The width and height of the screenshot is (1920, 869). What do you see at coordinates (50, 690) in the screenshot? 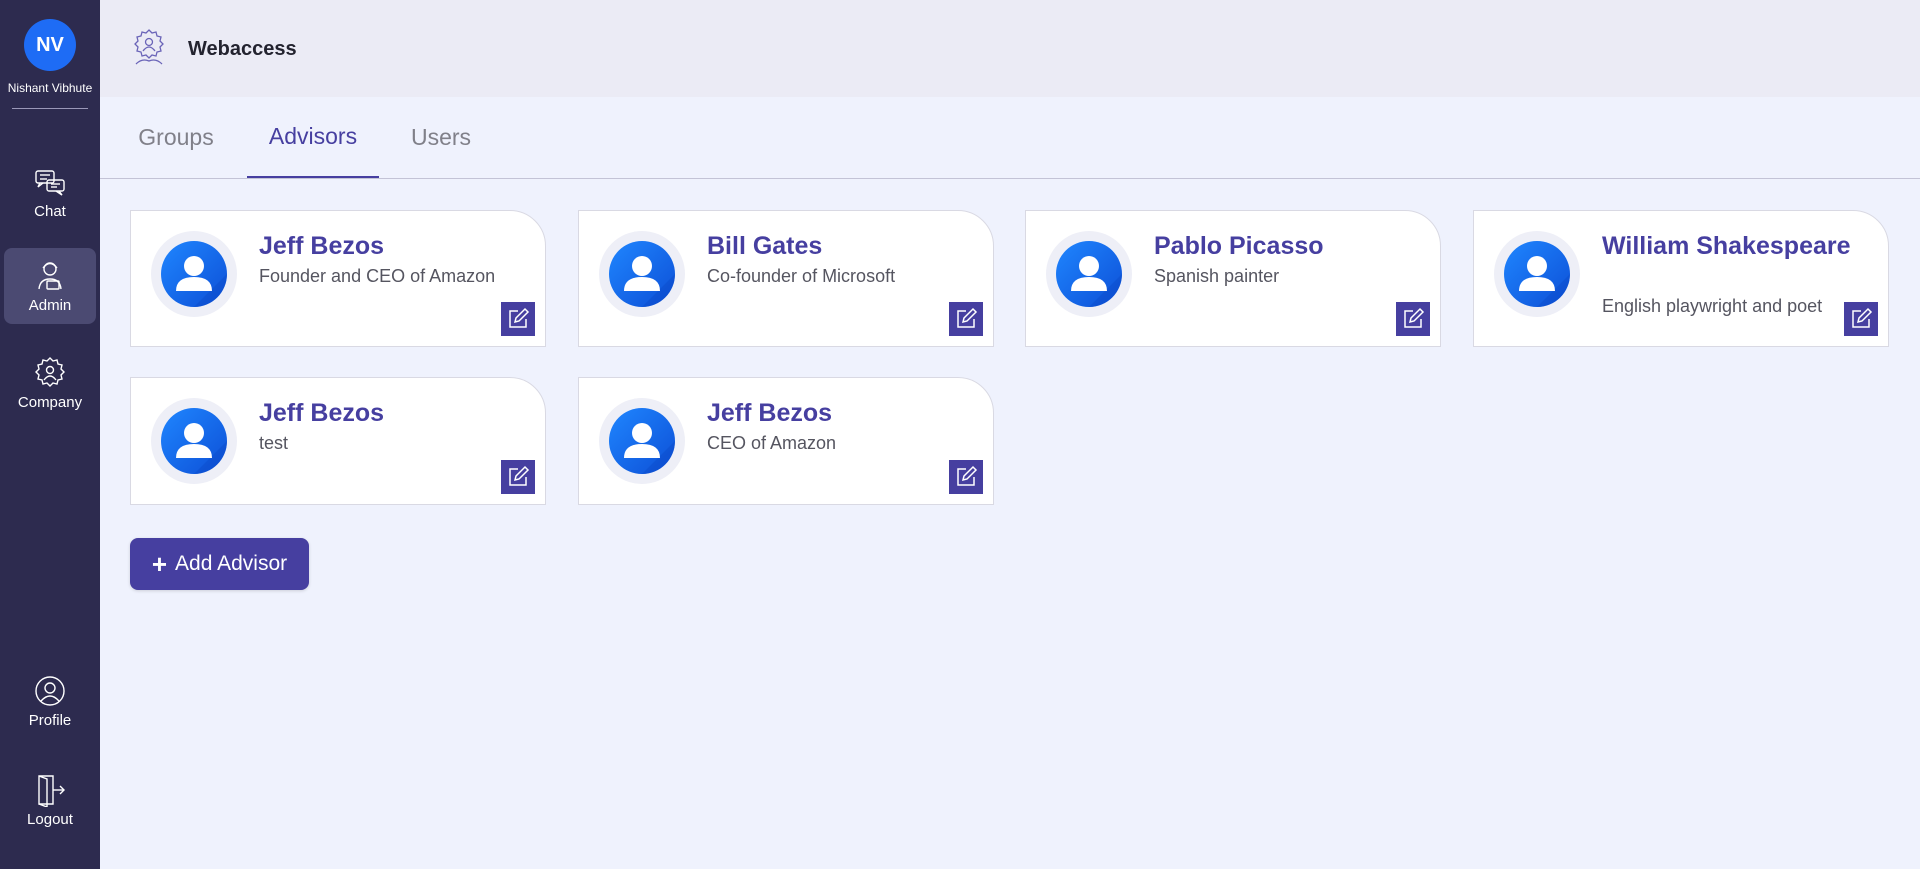
I see `profile-icon` at bounding box center [50, 690].